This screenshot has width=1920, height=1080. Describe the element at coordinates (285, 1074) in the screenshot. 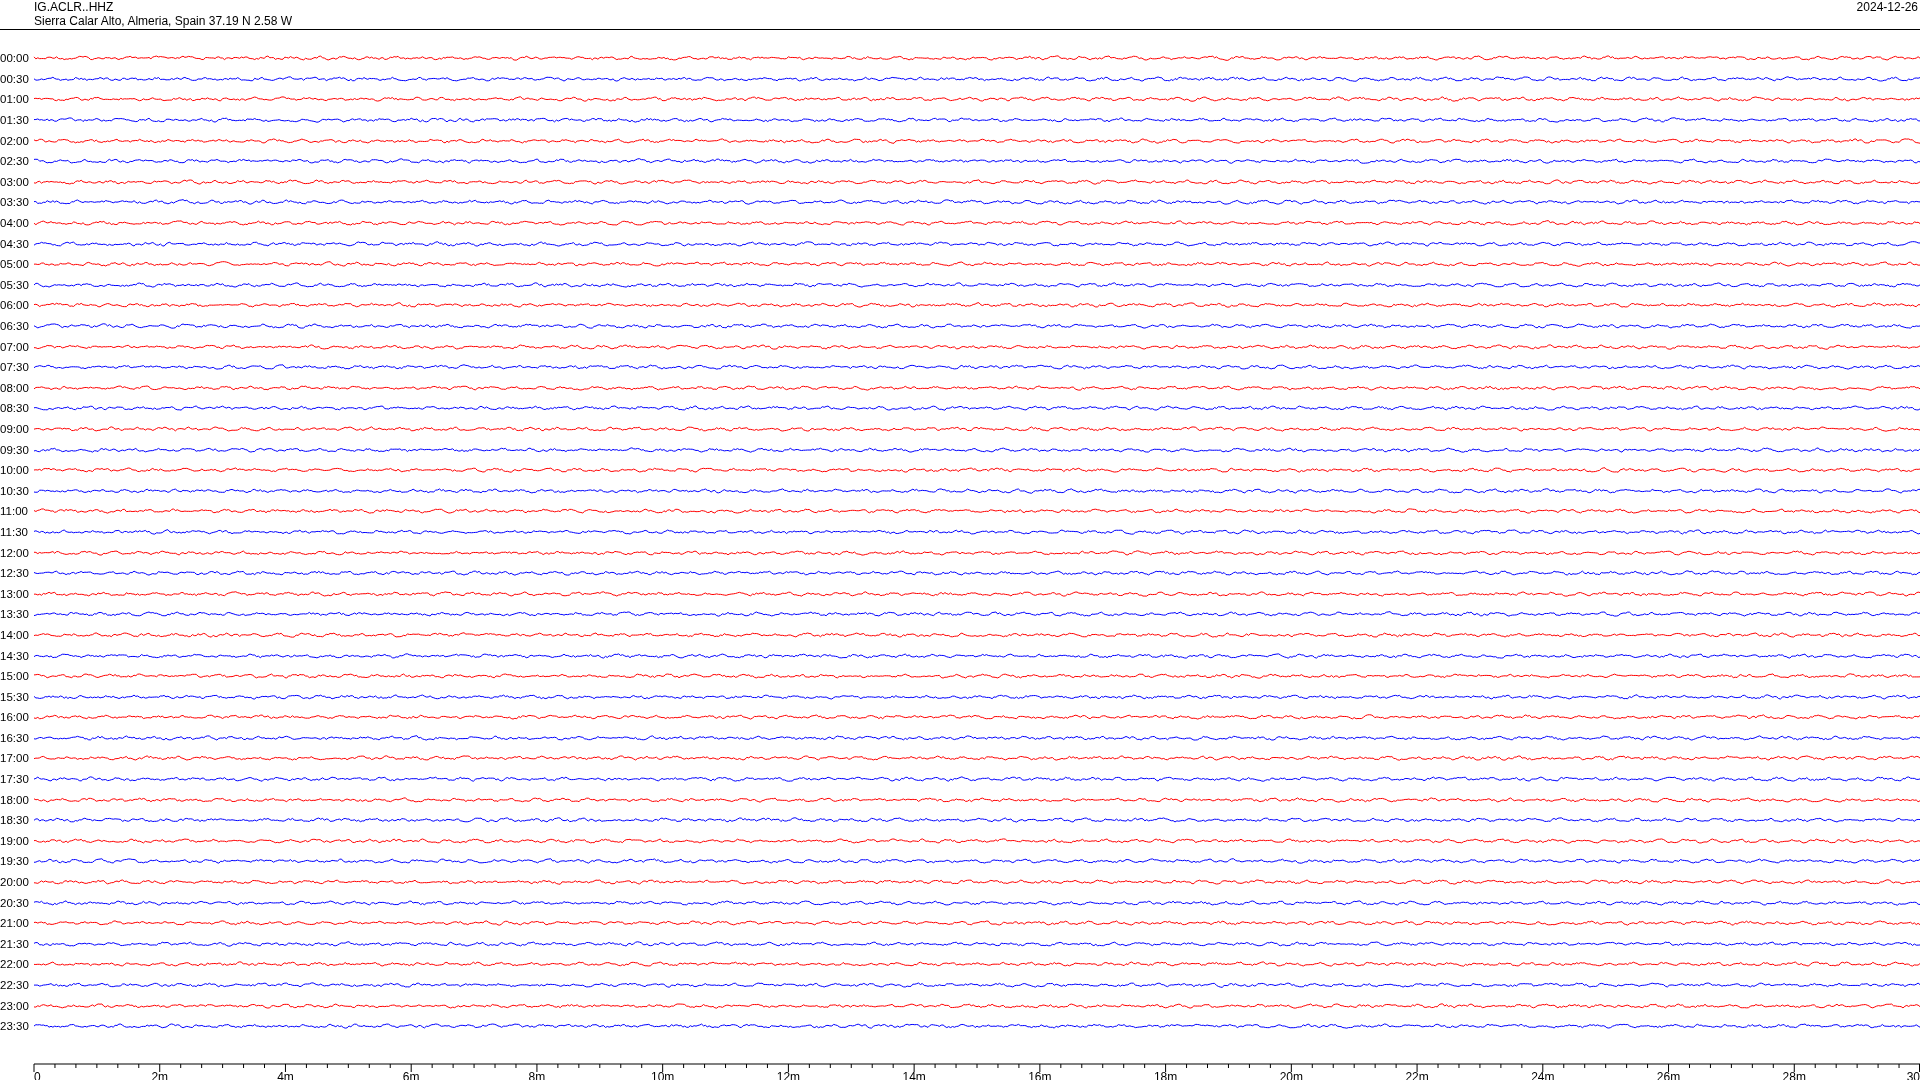

I see `axis-tick-label: 4m` at that location.